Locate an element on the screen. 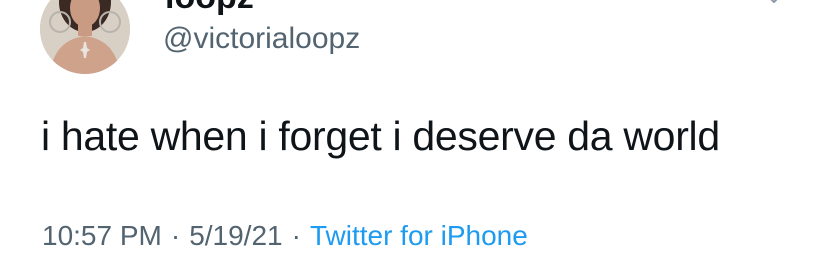  tweet-meta: 10:57 PM · 5/19/21 · Twitter for iPhone is located at coordinates (285, 236).